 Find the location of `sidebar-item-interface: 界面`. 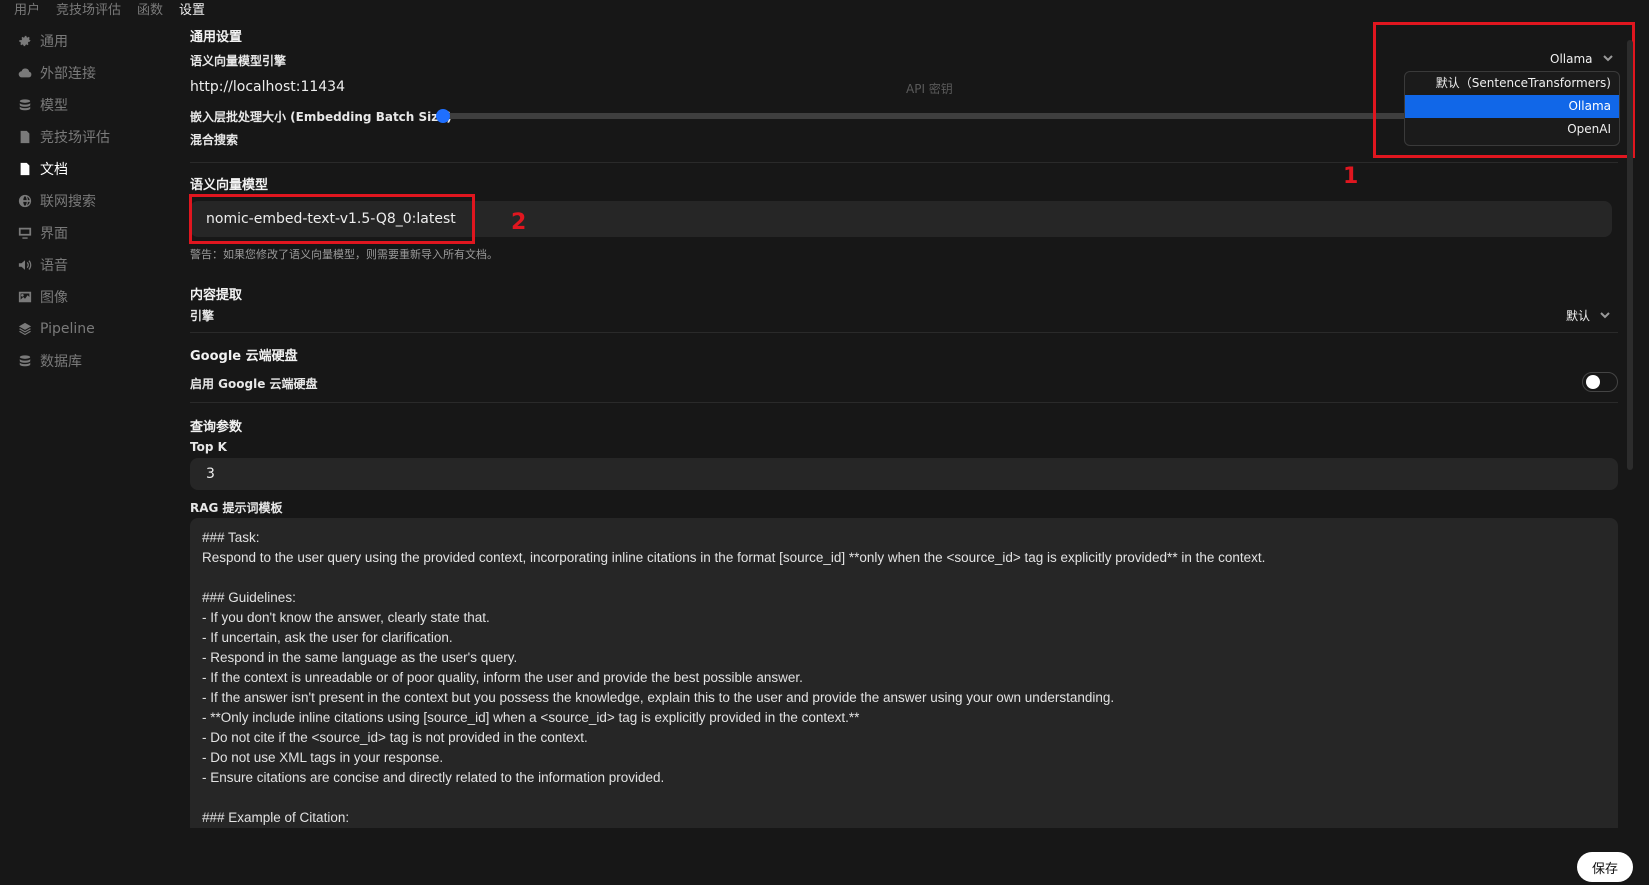

sidebar-item-interface: 界面 is located at coordinates (93, 233).